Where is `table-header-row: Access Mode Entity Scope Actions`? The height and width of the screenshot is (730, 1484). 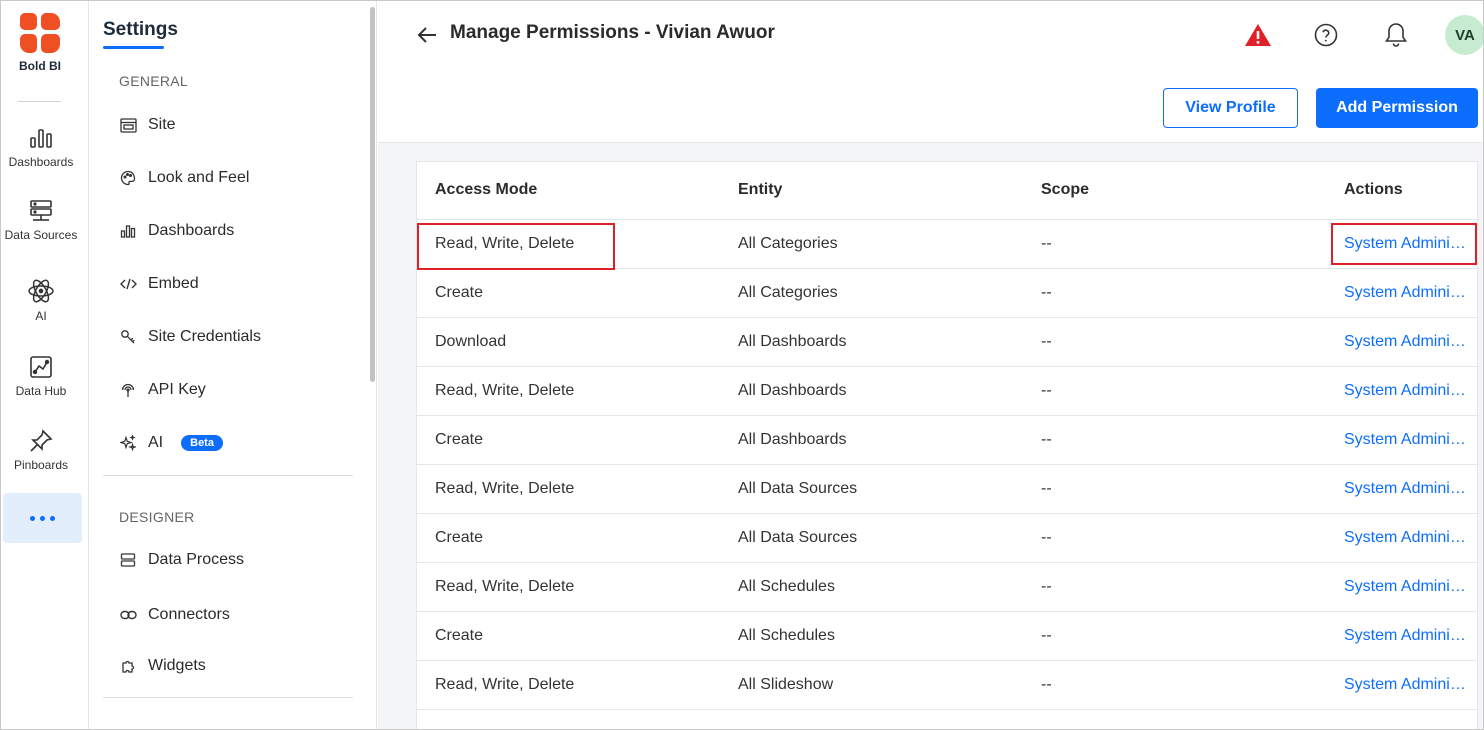 table-header-row: Access Mode Entity Scope Actions is located at coordinates (948, 191).